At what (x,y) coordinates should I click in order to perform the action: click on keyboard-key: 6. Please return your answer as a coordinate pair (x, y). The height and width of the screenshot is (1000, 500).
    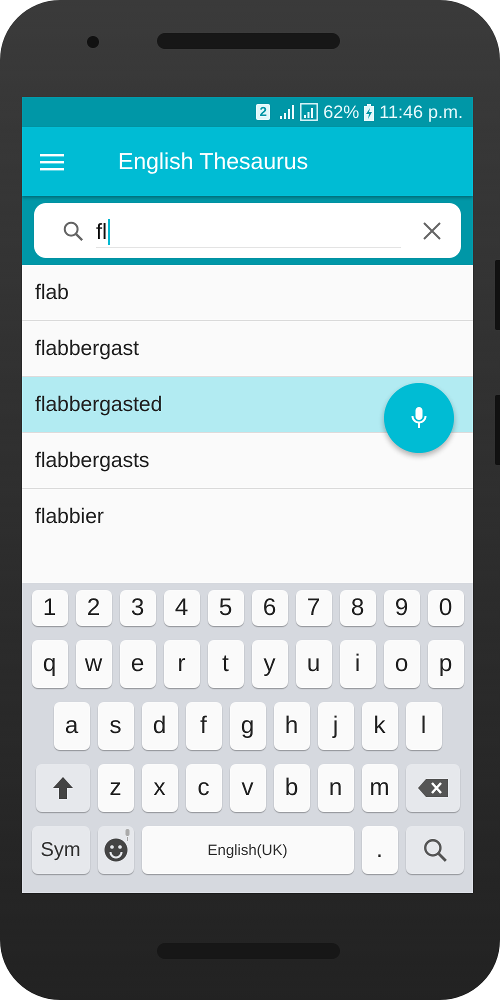
    Looking at the image, I should click on (270, 608).